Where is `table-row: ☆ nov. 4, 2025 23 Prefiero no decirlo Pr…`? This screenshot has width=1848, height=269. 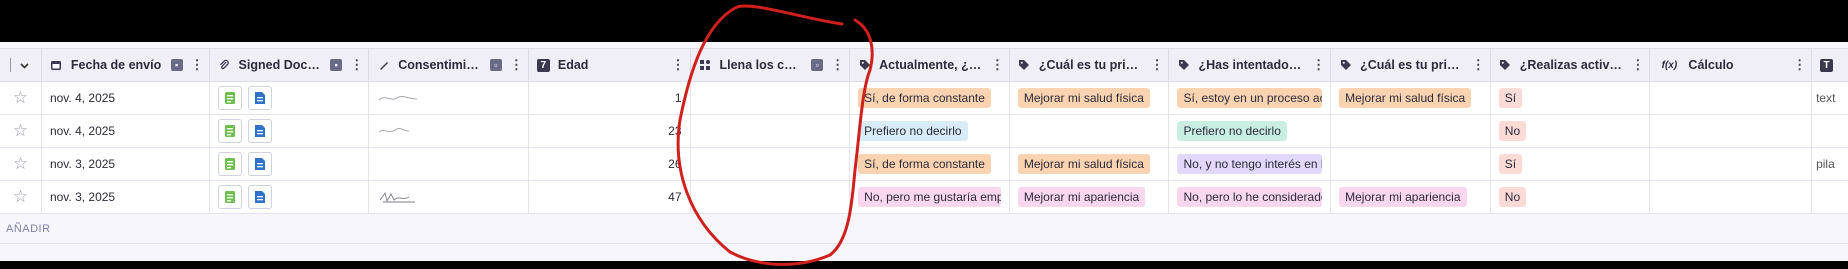 table-row: ☆ nov. 4, 2025 23 Prefiero no decirlo Pr… is located at coordinates (924, 131).